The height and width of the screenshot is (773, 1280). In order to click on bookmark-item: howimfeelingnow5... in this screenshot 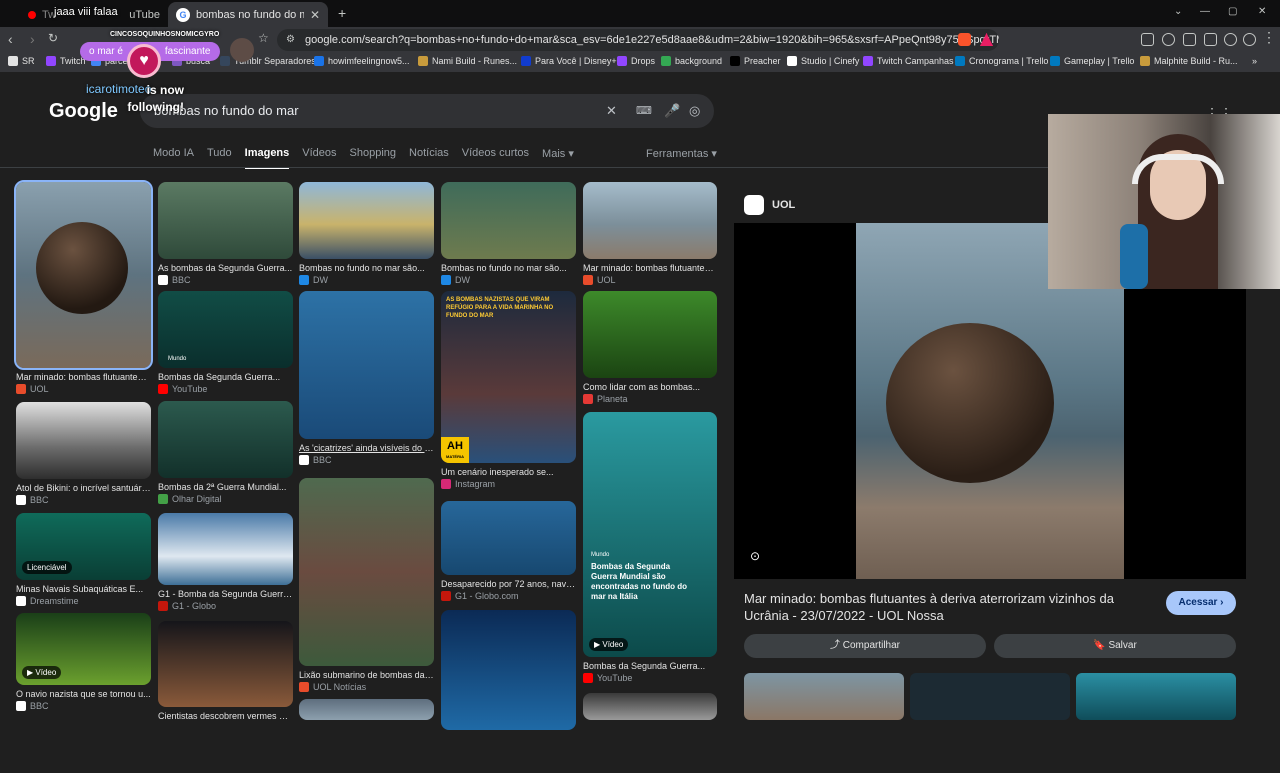, I will do `click(362, 61)`.